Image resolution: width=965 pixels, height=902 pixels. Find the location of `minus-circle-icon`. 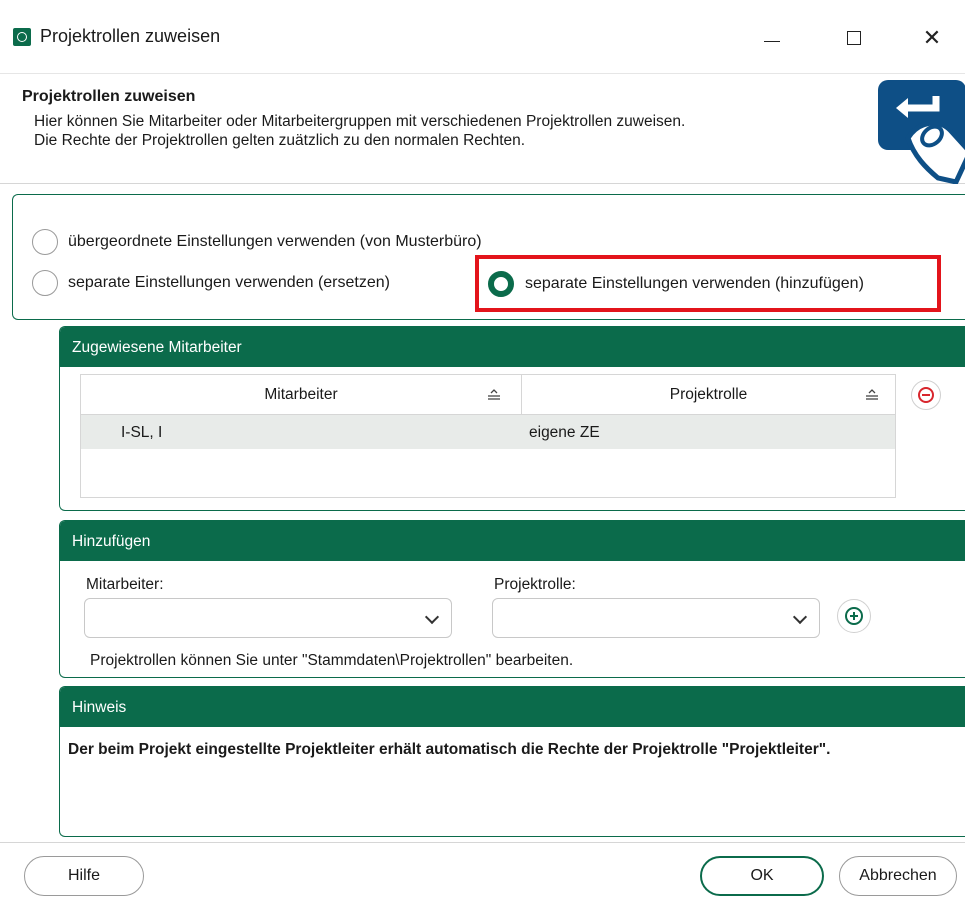

minus-circle-icon is located at coordinates (926, 395).